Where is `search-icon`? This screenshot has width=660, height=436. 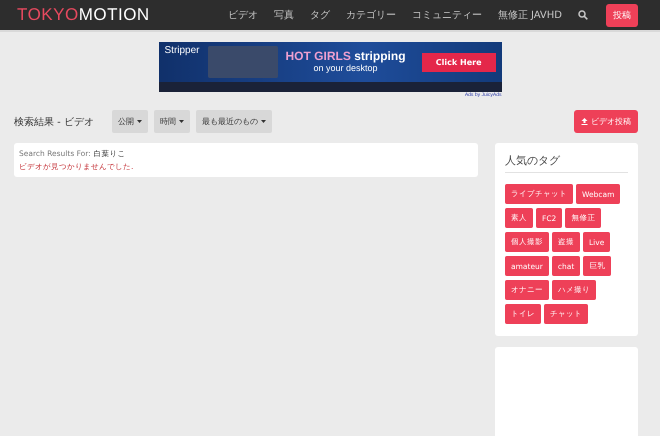
search-icon is located at coordinates (583, 15).